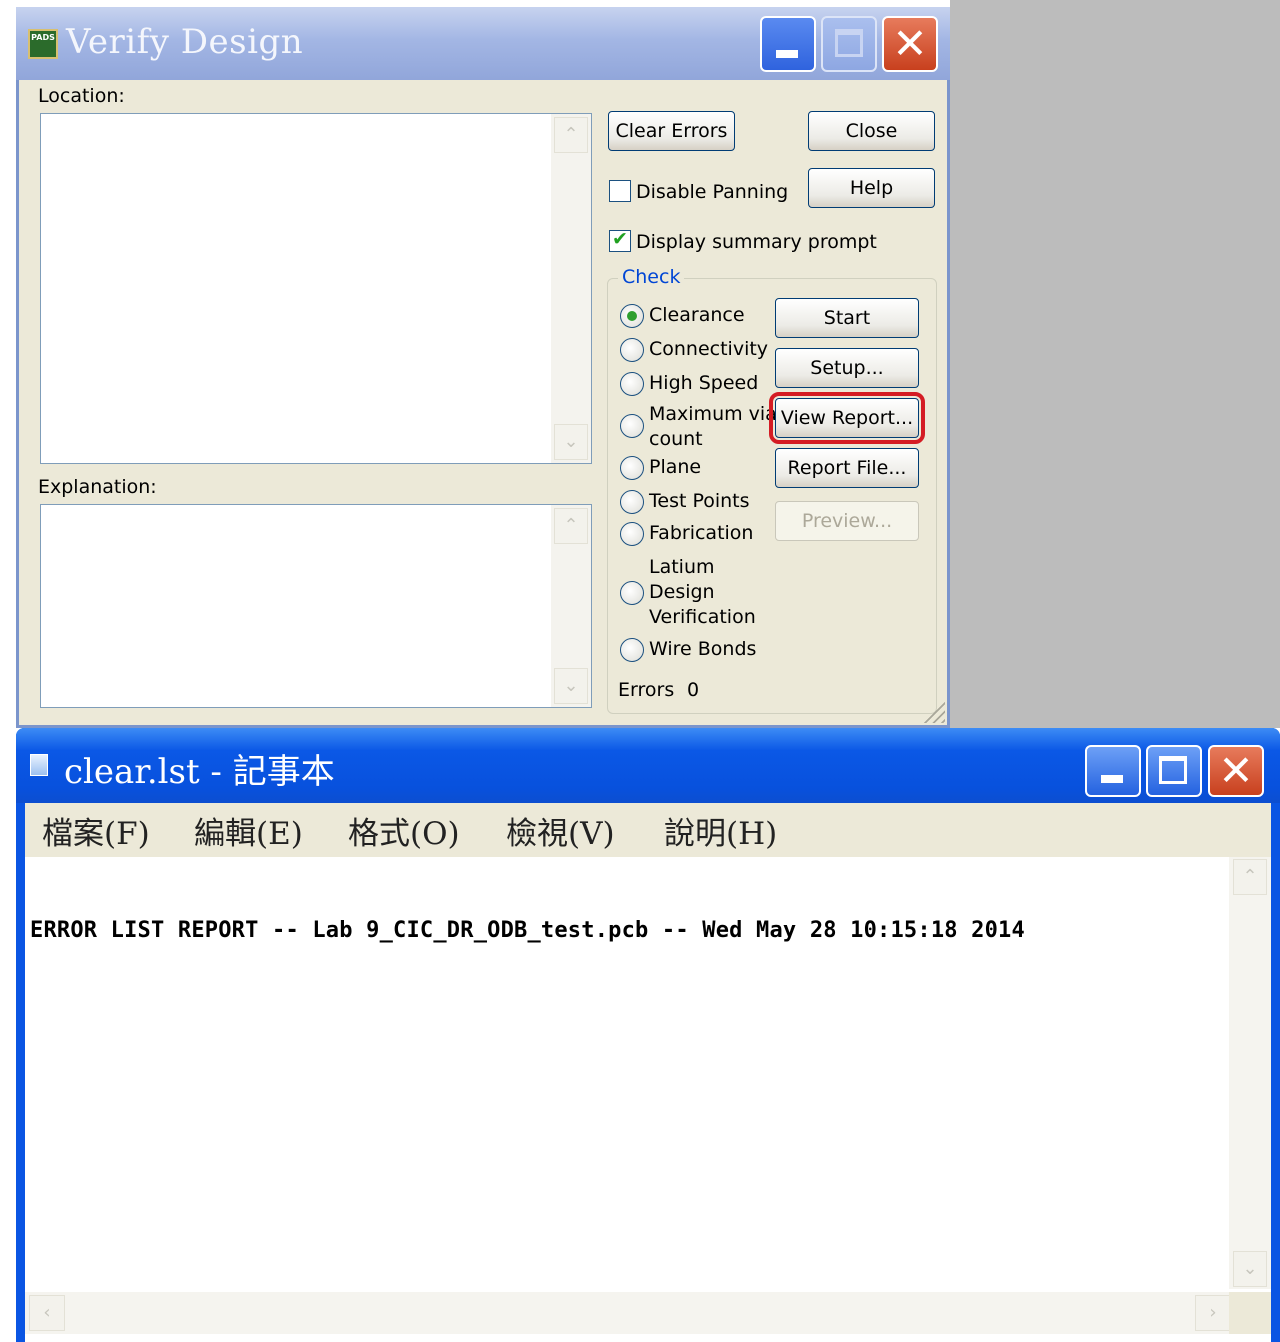 This screenshot has height=1342, width=1280. Describe the element at coordinates (632, 316) in the screenshot. I see `radio-clearance` at that location.